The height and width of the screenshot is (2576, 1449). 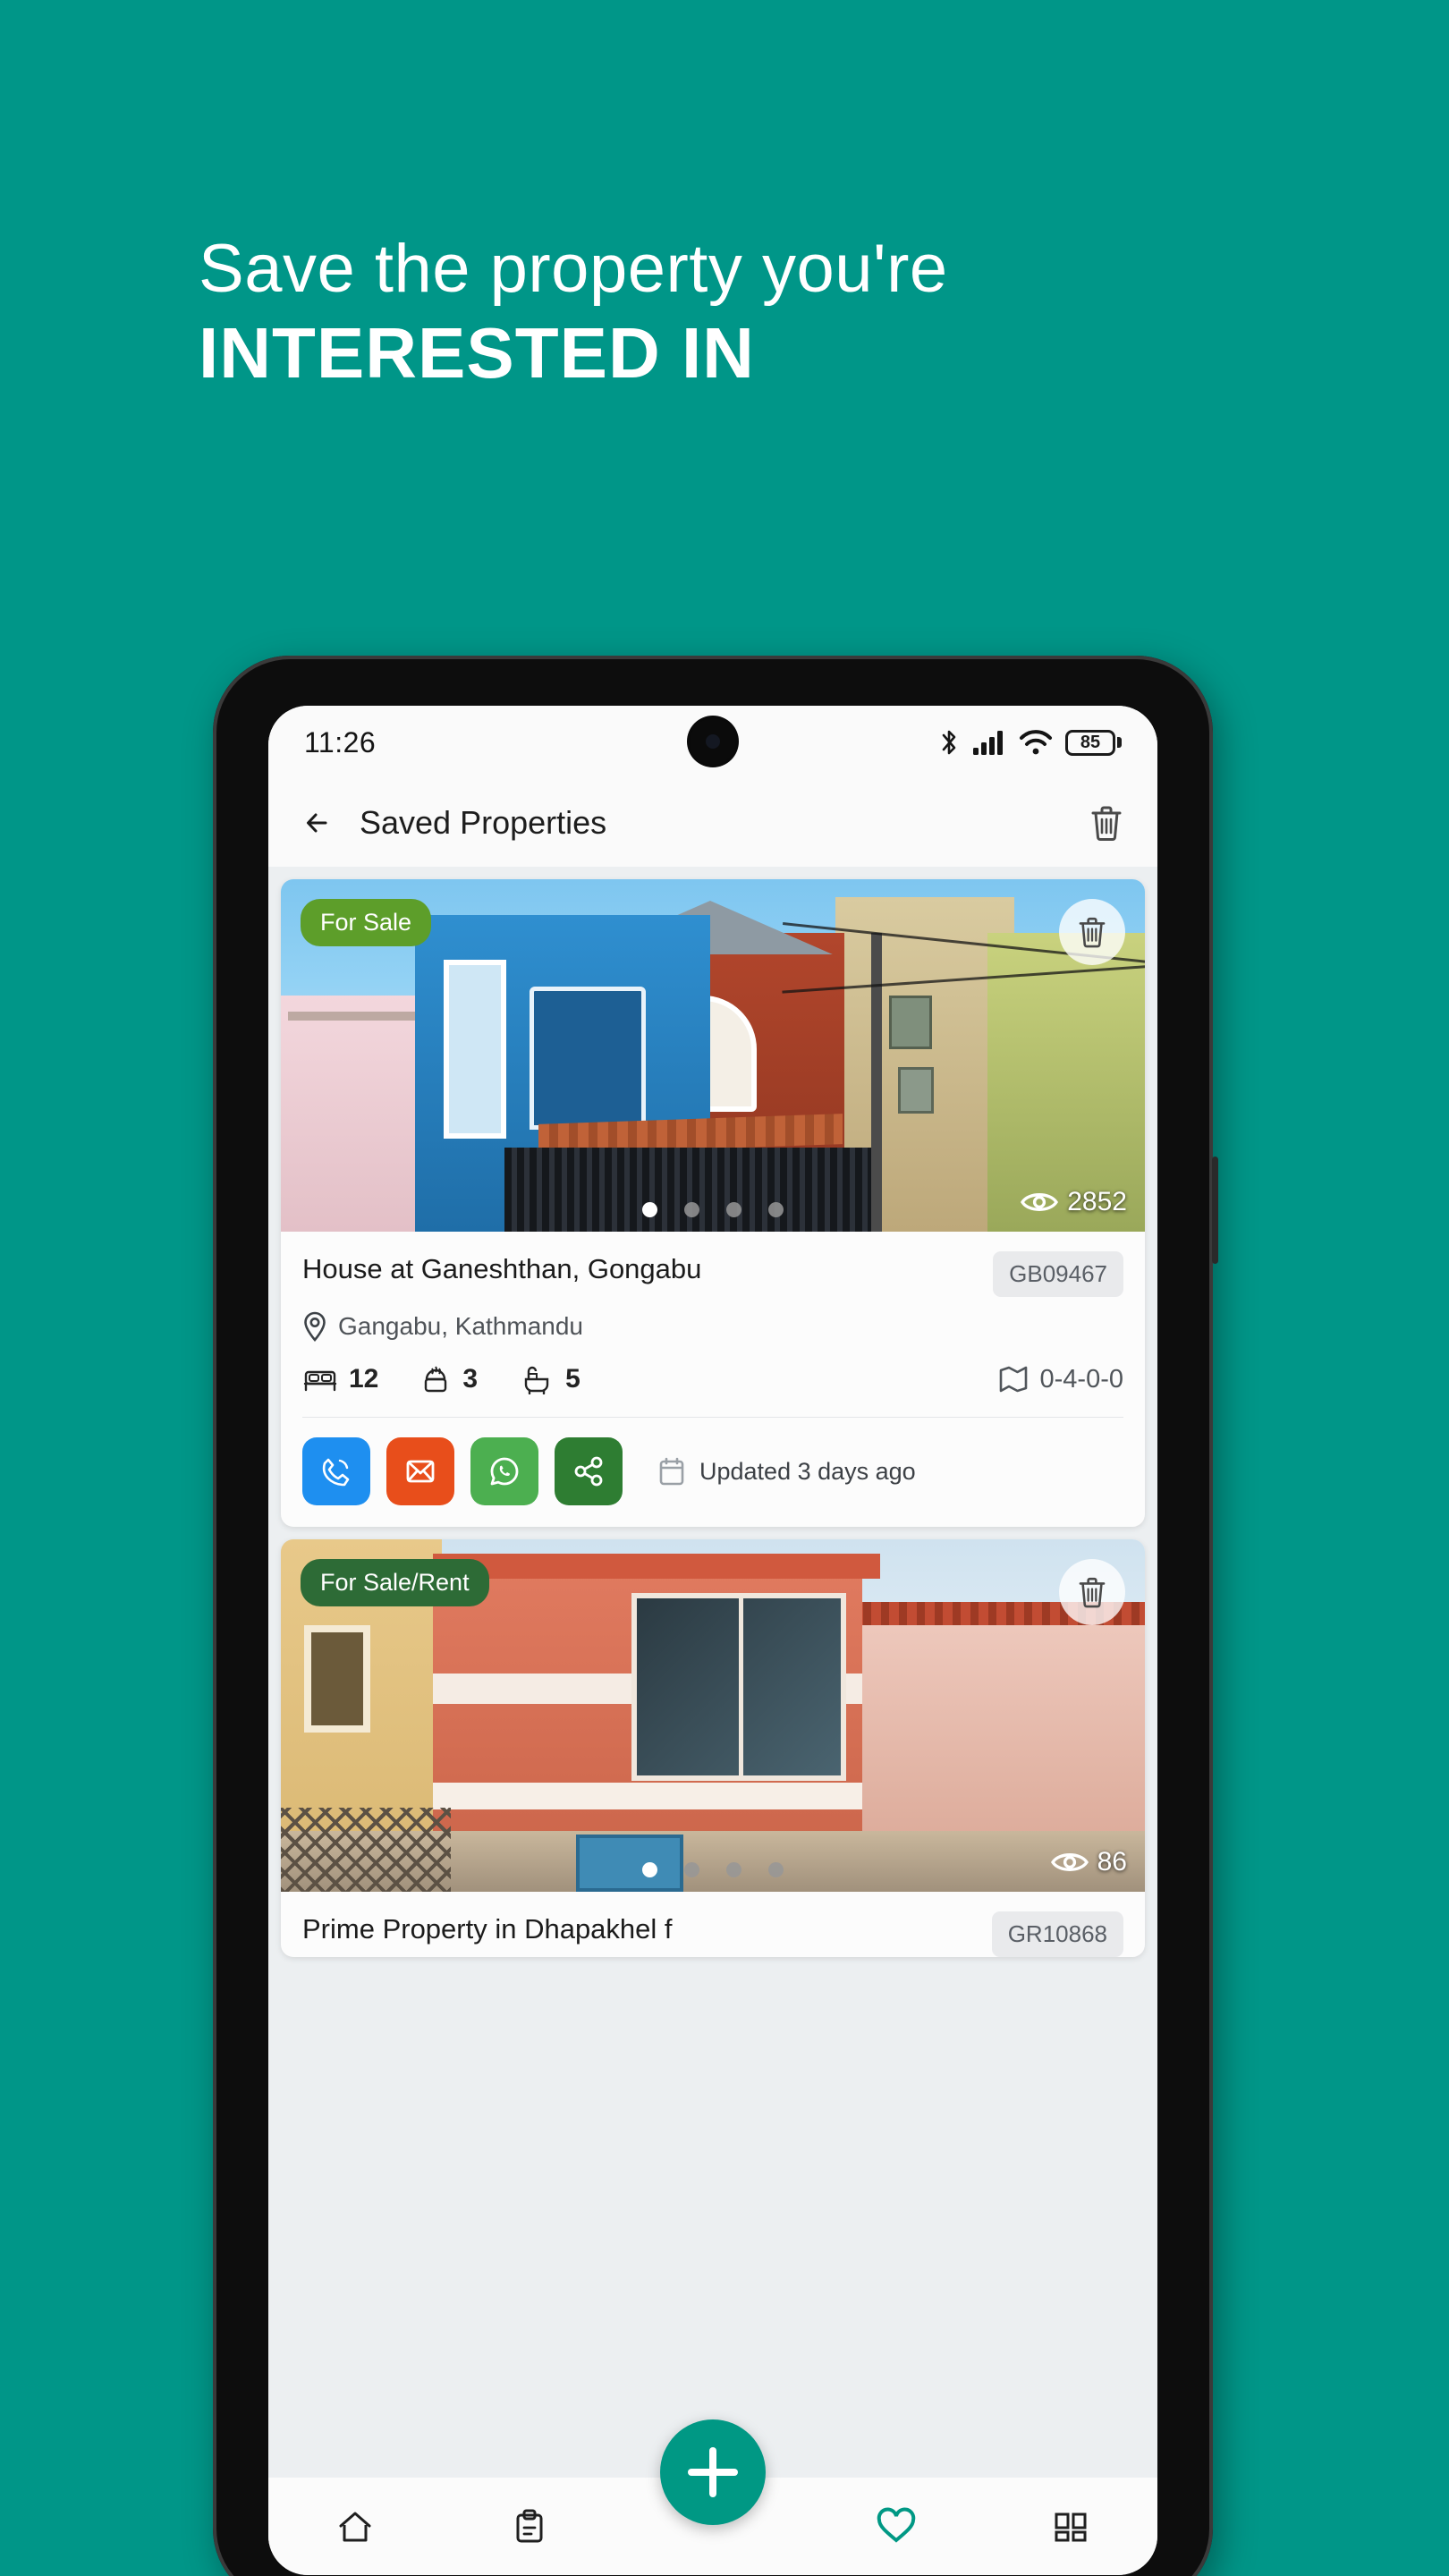 What do you see at coordinates (712, 1326) in the screenshot?
I see `property-location: Gangabu, Kathmandu` at bounding box center [712, 1326].